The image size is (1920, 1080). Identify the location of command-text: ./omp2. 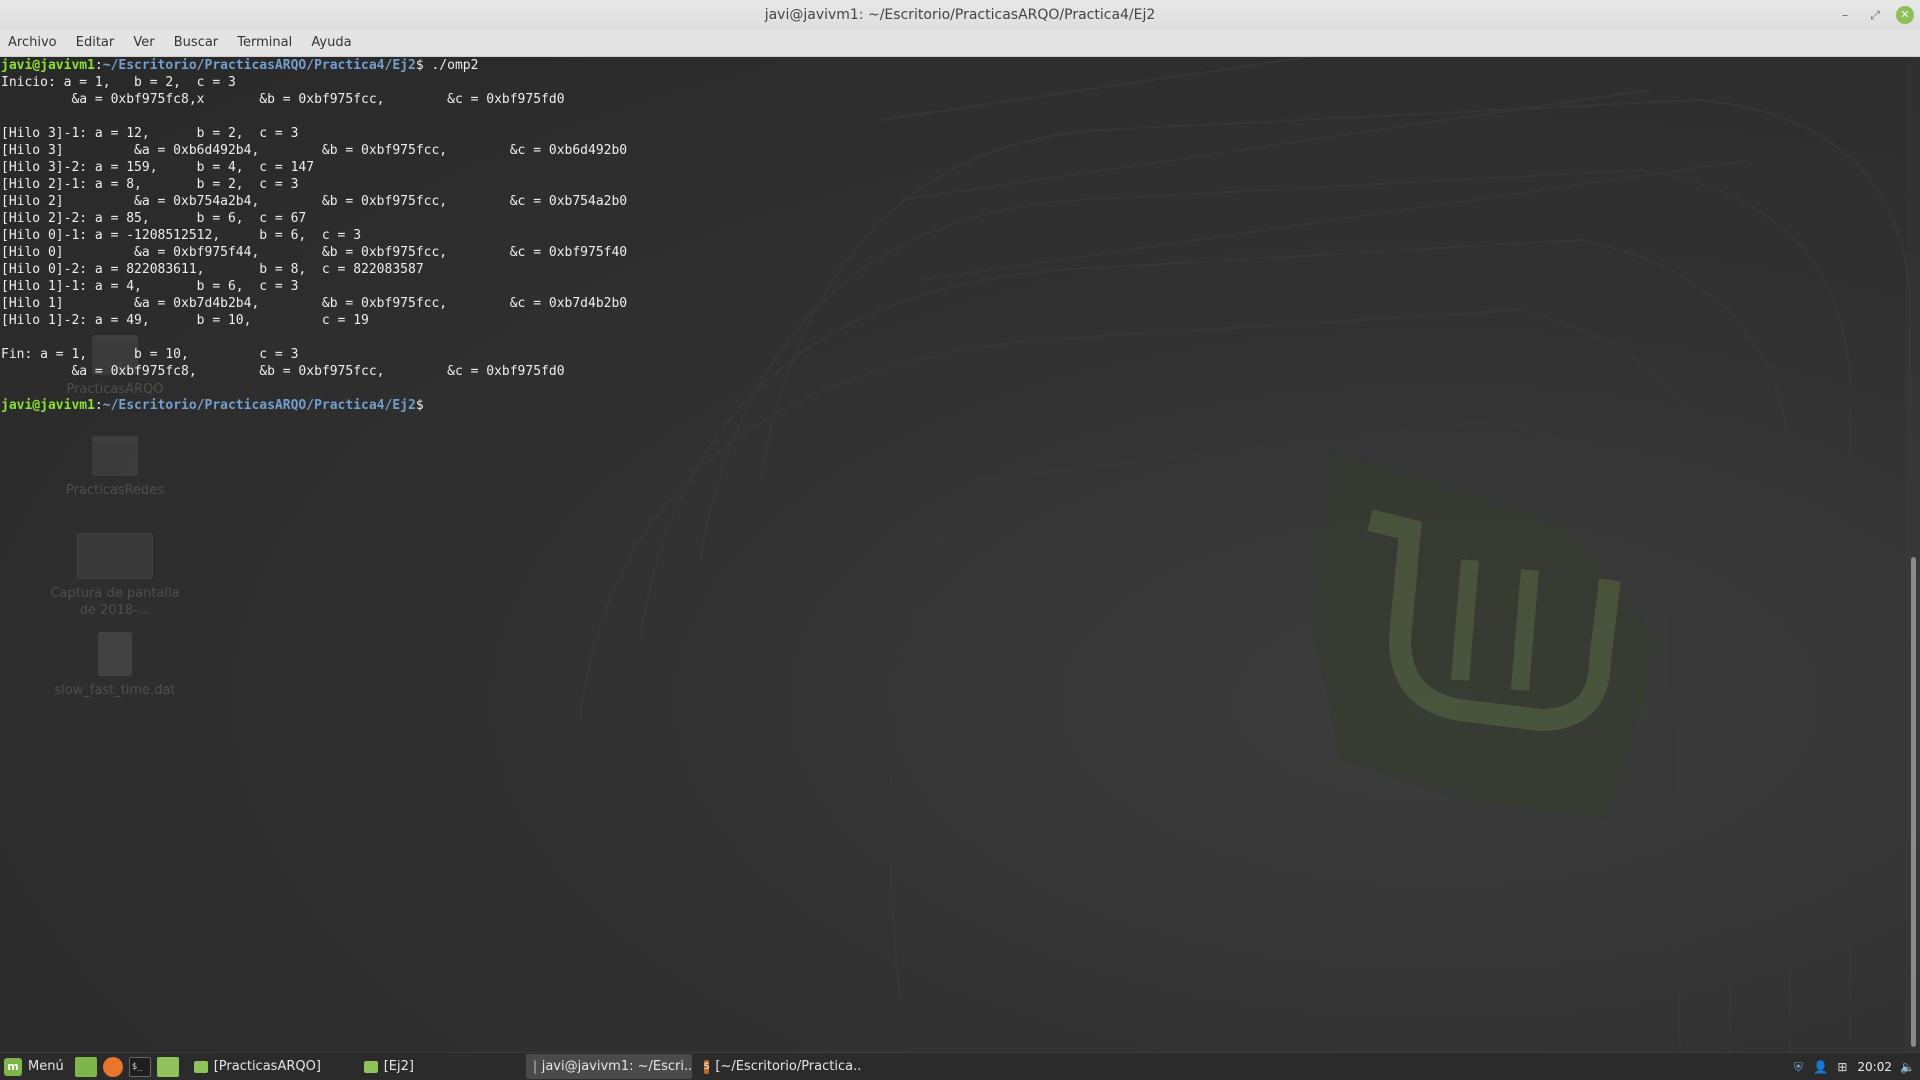
(451, 65).